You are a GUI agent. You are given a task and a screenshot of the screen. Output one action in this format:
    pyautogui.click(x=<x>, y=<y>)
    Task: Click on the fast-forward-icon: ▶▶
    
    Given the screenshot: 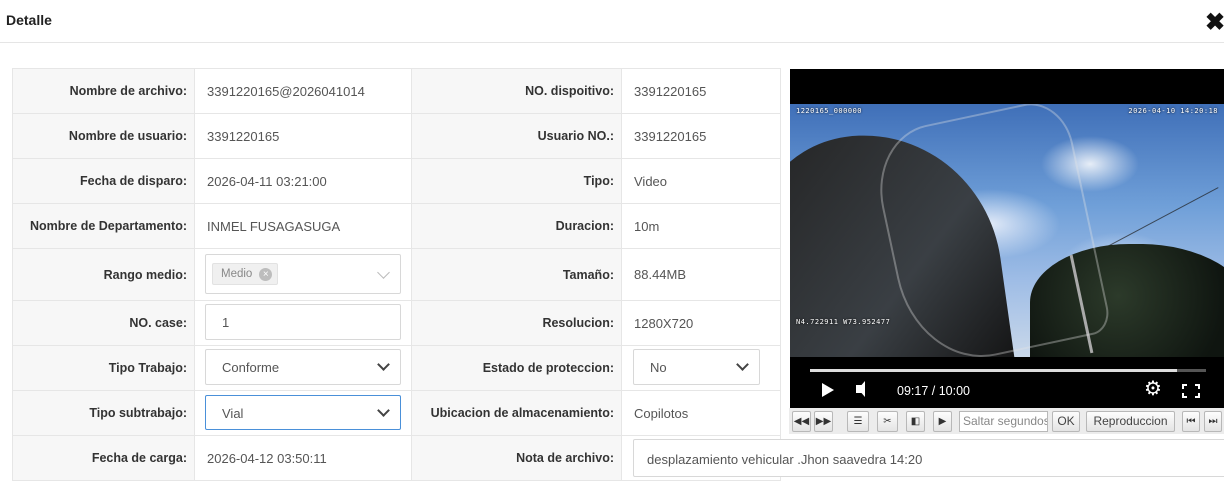 What is the action you would take?
    pyautogui.click(x=823, y=421)
    